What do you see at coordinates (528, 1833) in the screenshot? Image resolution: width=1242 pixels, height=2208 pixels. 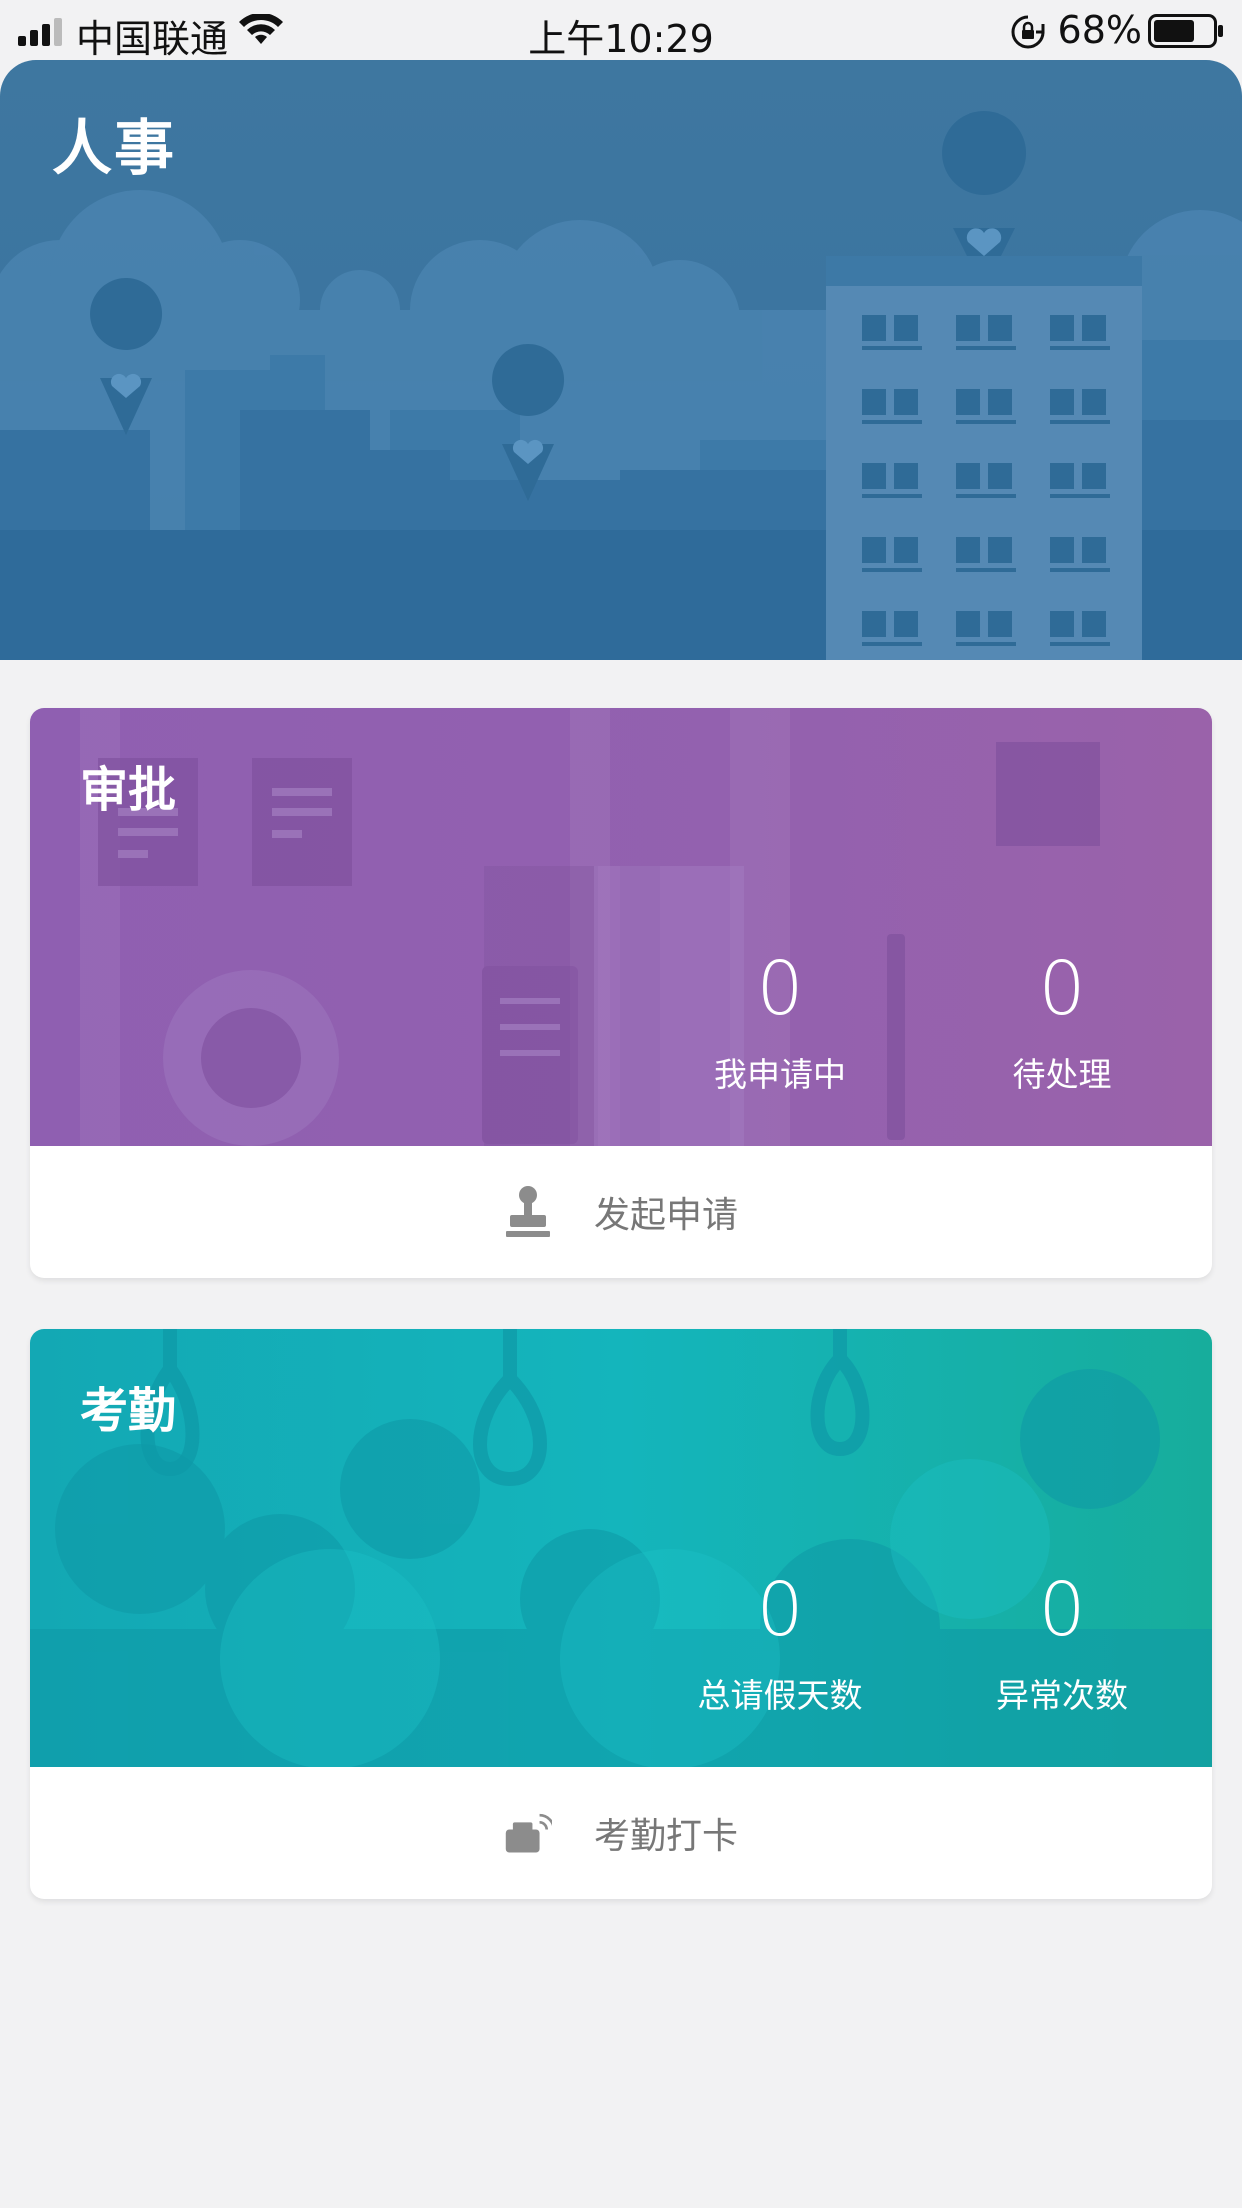 I see `card-reader-icon` at bounding box center [528, 1833].